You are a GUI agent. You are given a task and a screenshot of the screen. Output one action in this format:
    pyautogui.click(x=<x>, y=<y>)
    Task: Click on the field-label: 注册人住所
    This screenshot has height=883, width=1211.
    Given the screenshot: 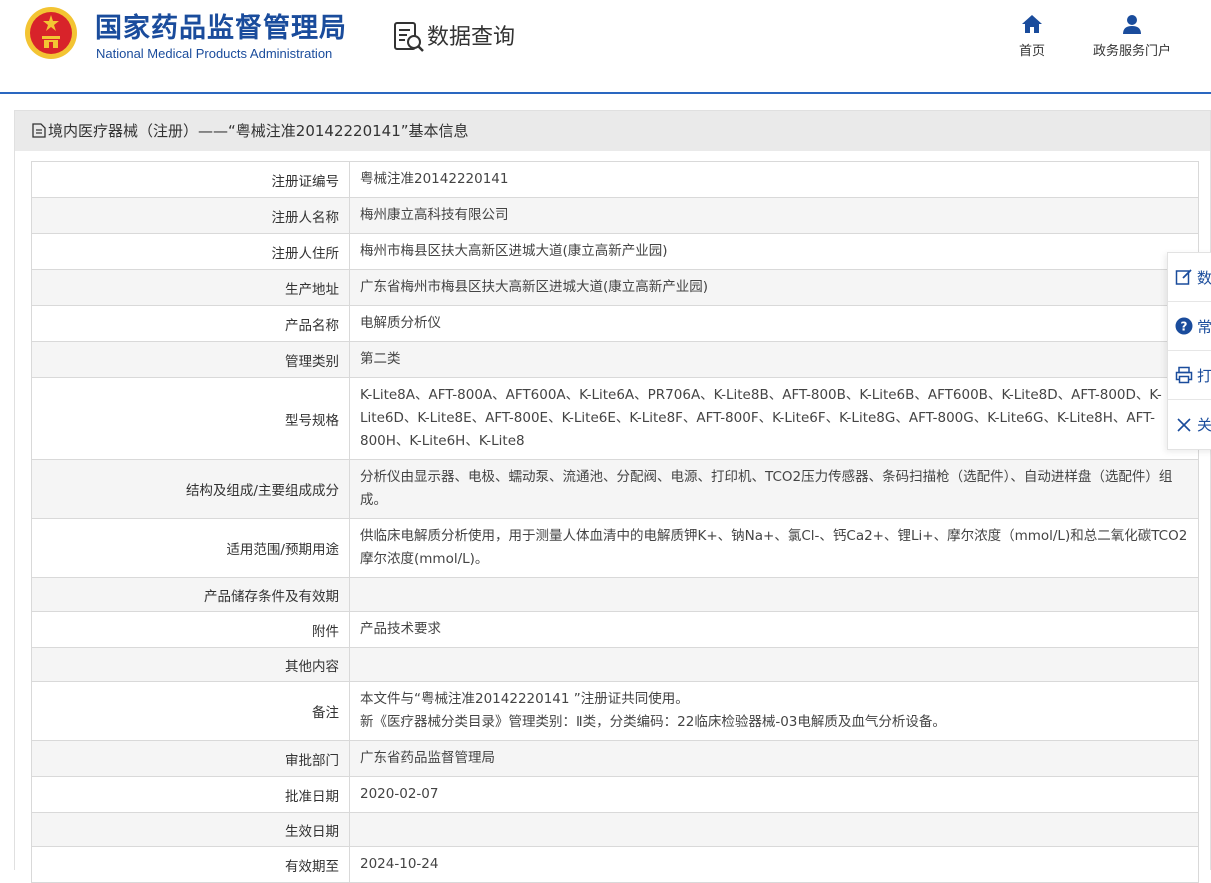 What is the action you would take?
    pyautogui.click(x=190, y=251)
    